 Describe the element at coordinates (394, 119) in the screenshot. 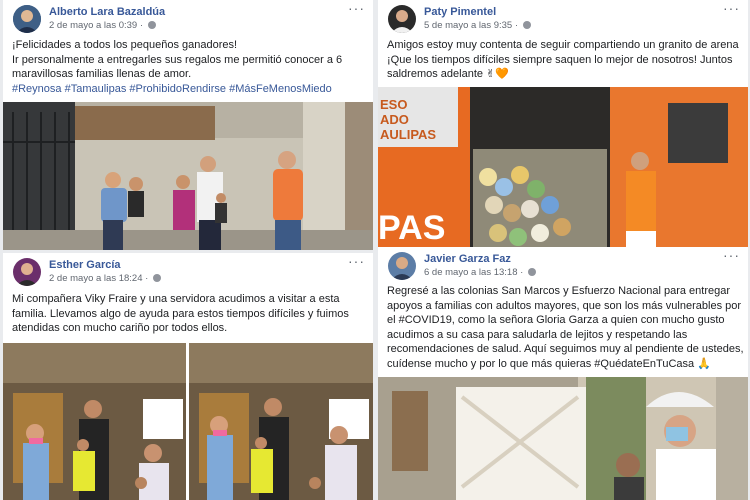

I see `van-logo-text: ADO` at that location.